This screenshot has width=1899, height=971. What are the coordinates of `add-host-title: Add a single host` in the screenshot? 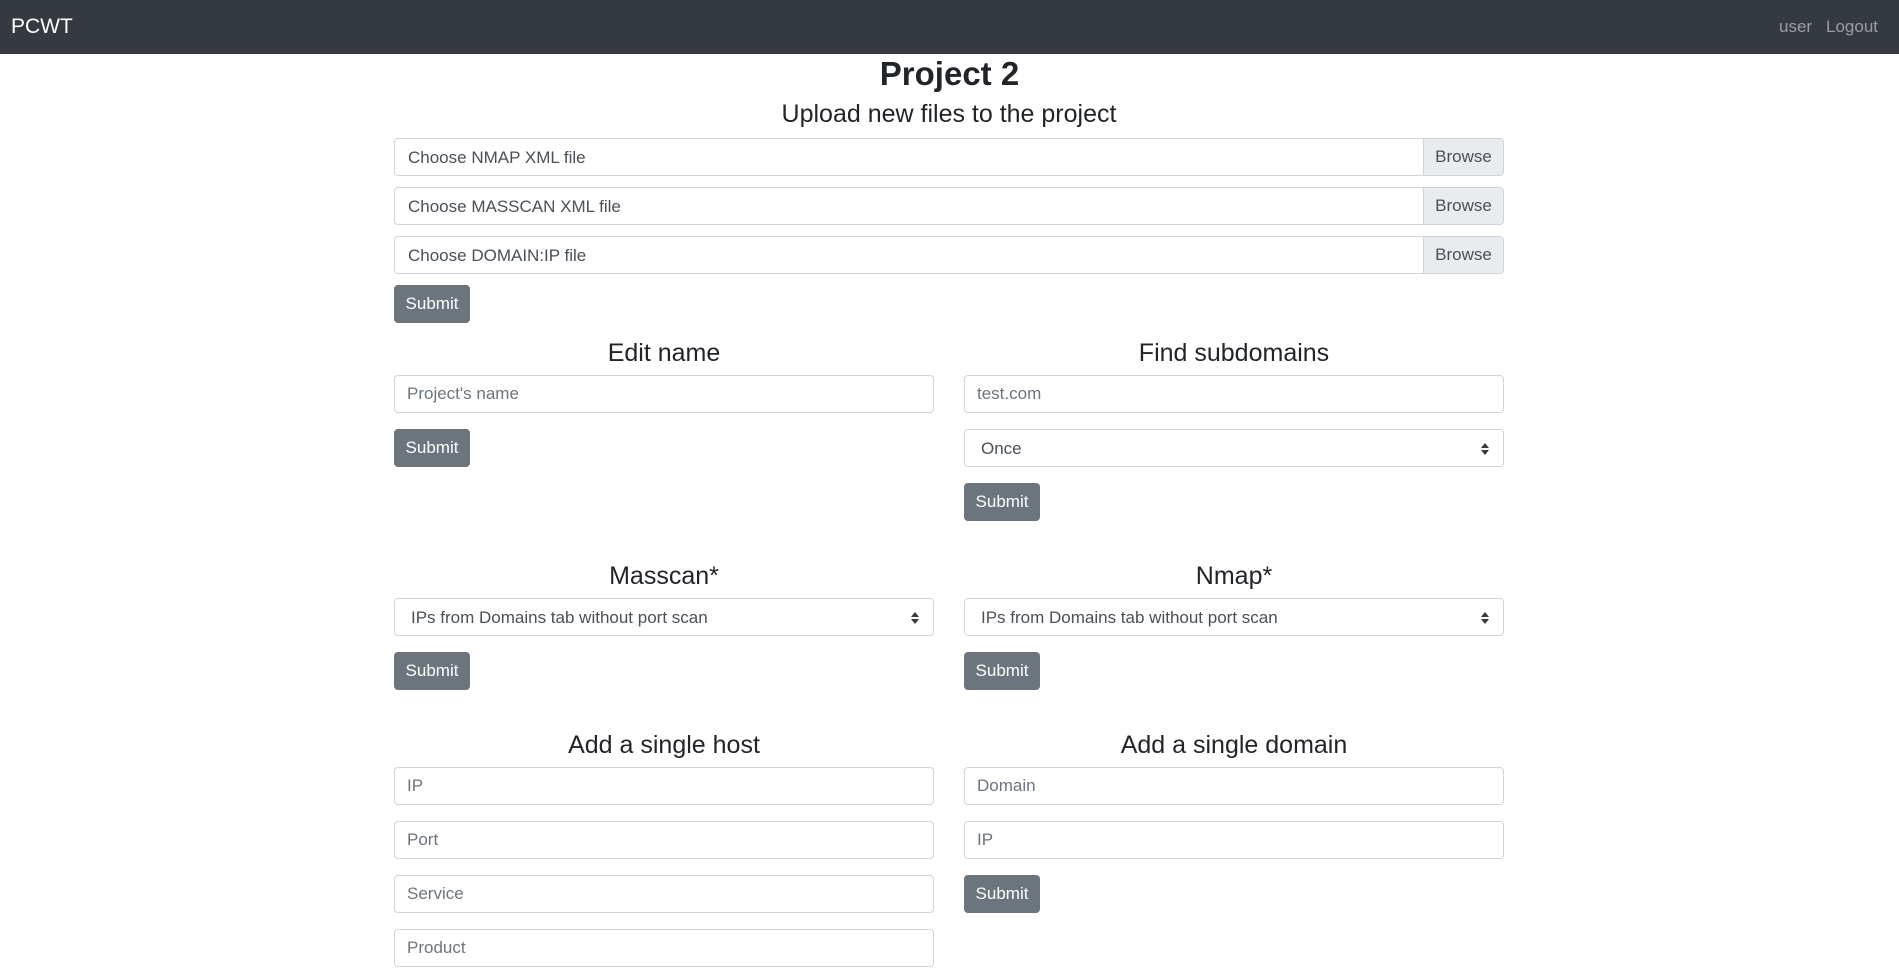 It's located at (664, 745).